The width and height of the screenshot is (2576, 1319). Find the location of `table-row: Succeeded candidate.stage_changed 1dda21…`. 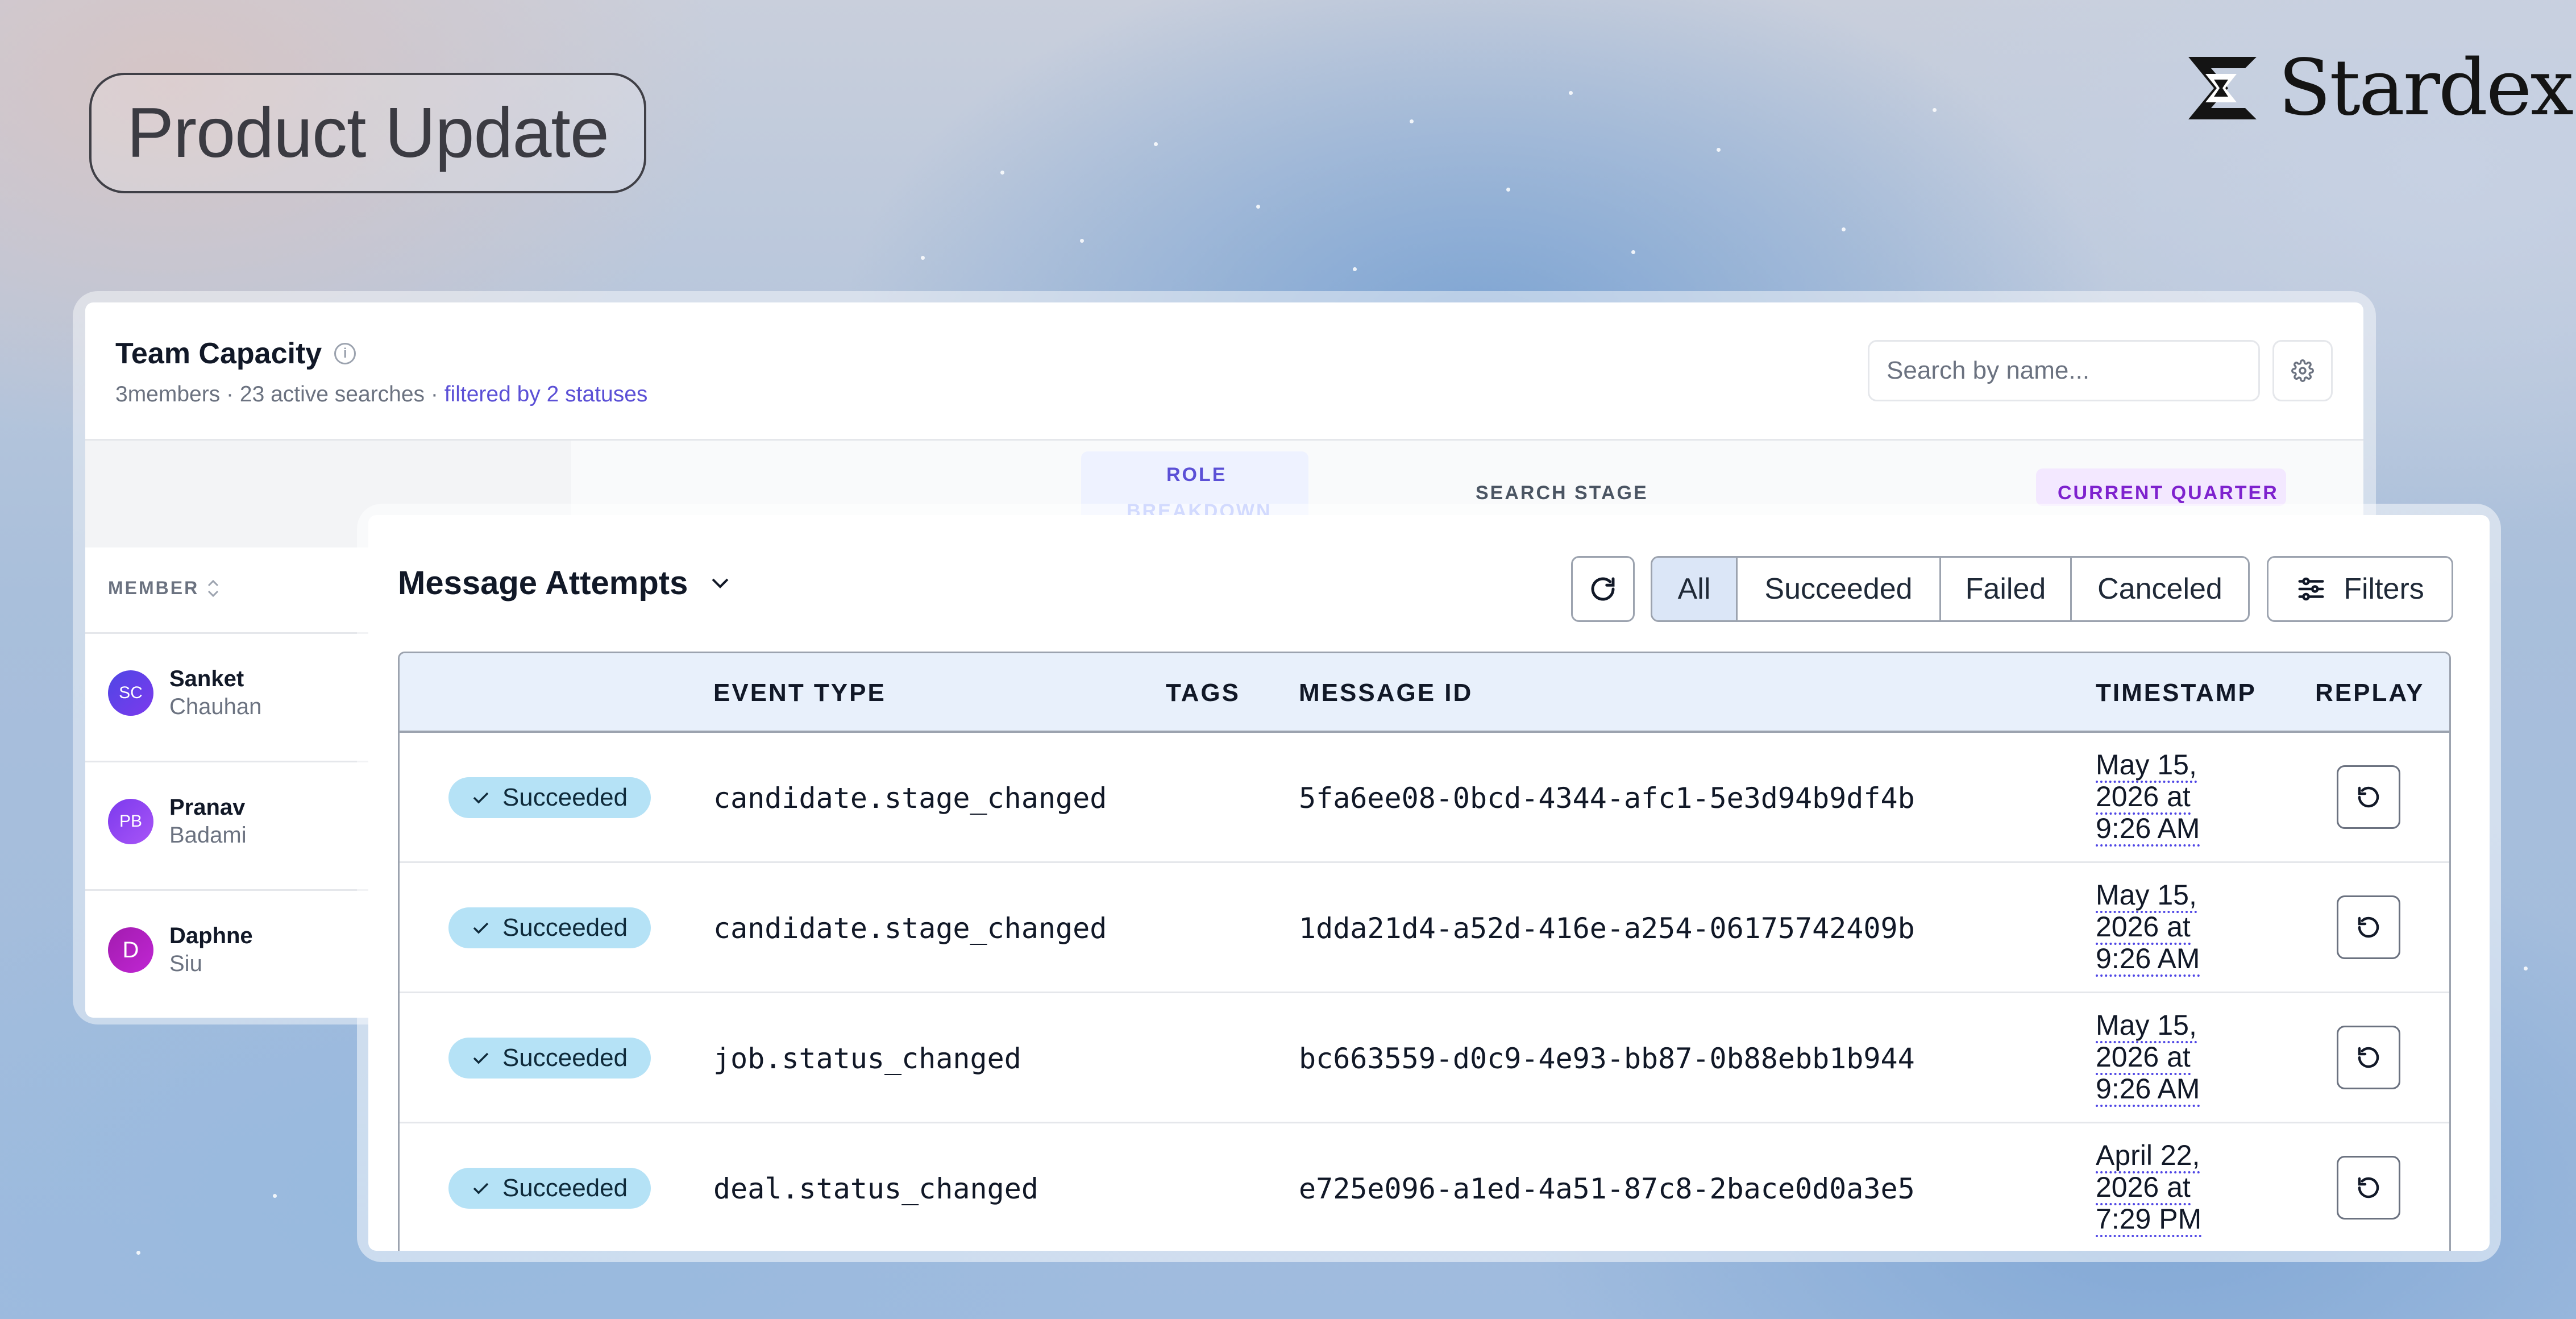

table-row: Succeeded candidate.stage_changed 1dda21… is located at coordinates (1425, 928).